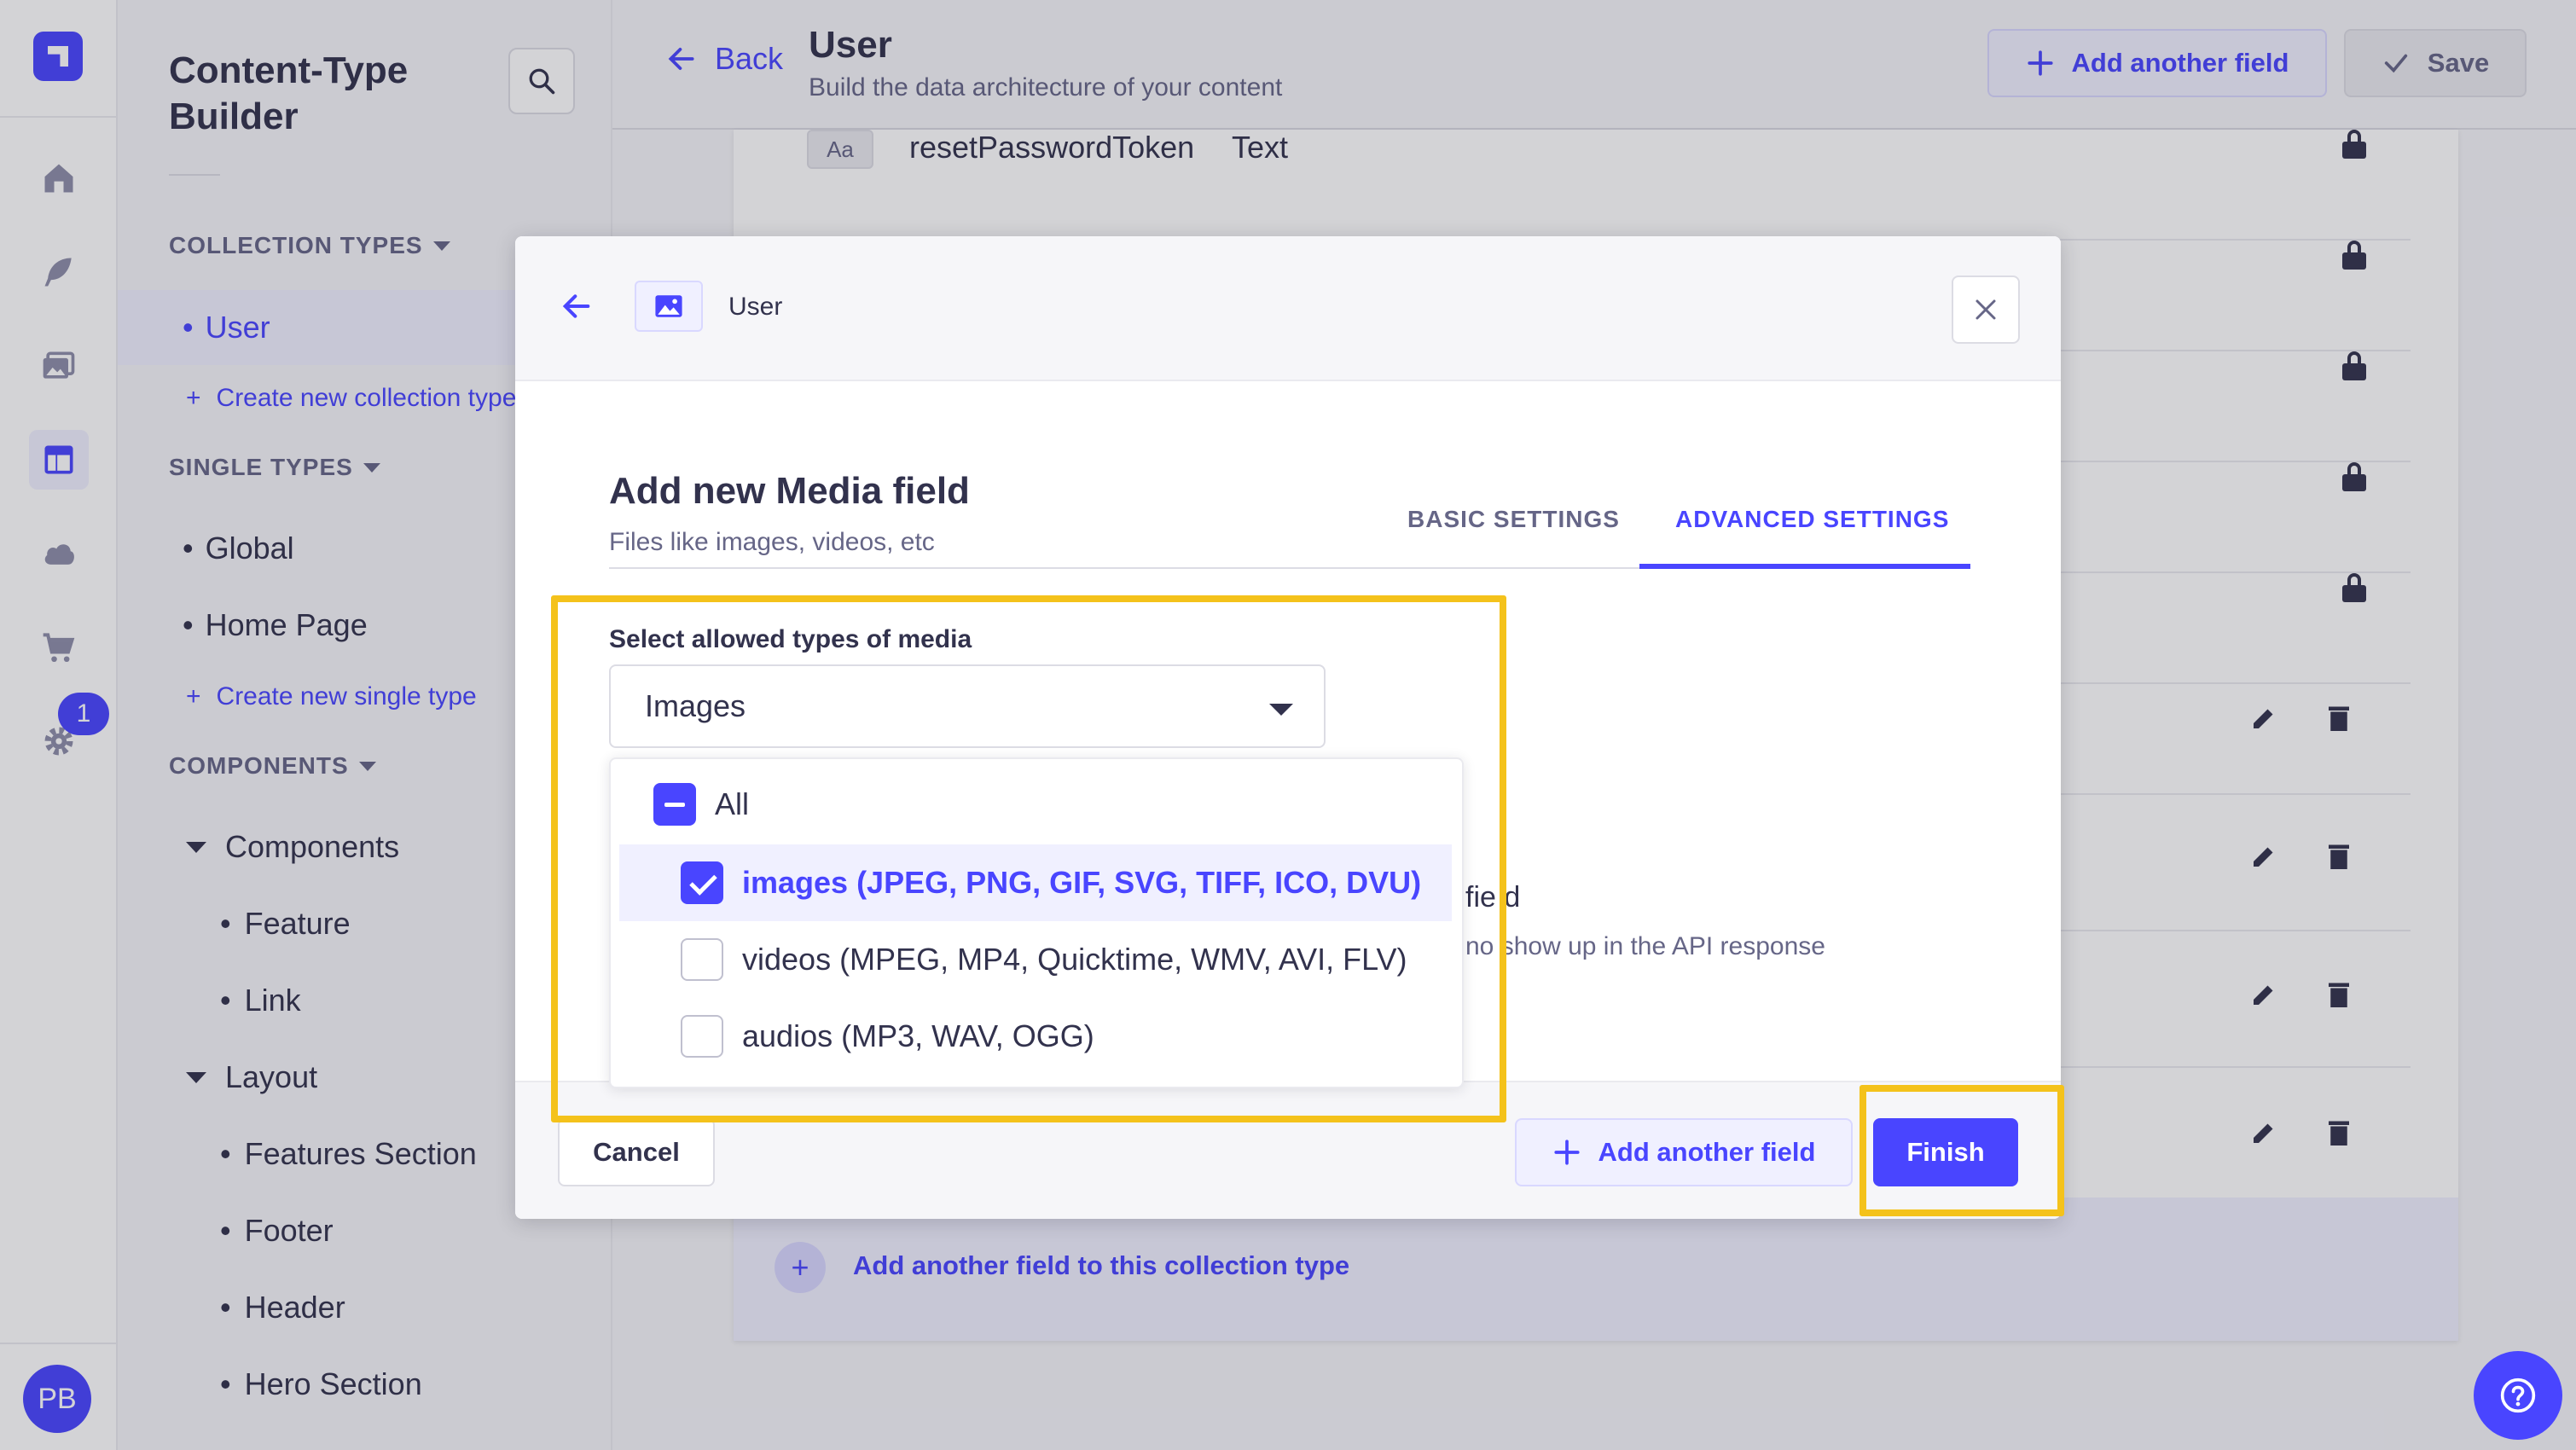 Image resolution: width=2576 pixels, height=1450 pixels. Describe the element at coordinates (755, 307) in the screenshot. I see `modal-breadcrumb: User` at that location.